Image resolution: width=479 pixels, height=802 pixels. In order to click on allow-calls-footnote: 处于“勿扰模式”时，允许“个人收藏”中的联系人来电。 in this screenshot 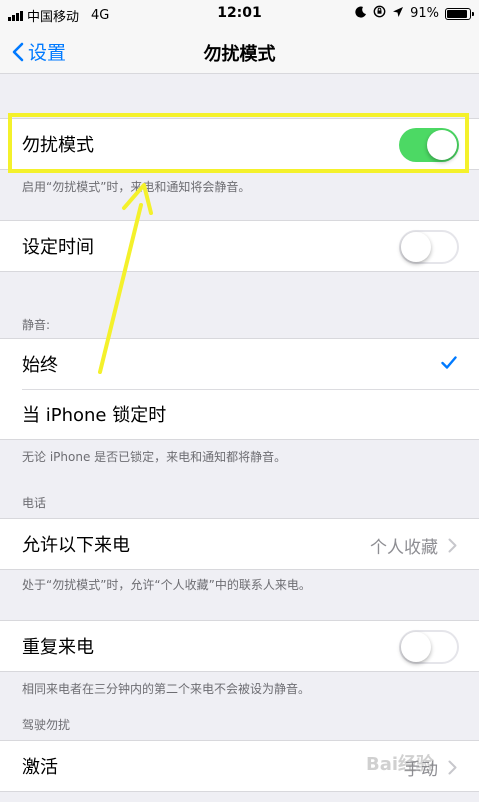, I will do `click(166, 585)`.